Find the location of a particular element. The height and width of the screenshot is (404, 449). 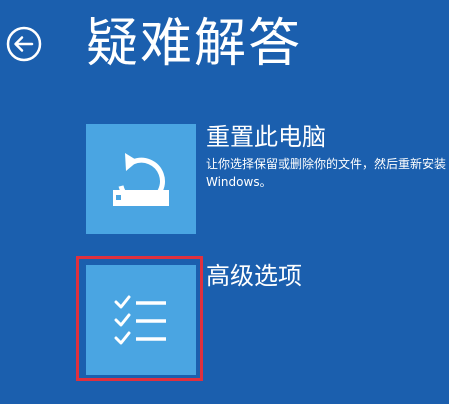

reset-pc-title: 重置此电脑 is located at coordinates (266, 137).